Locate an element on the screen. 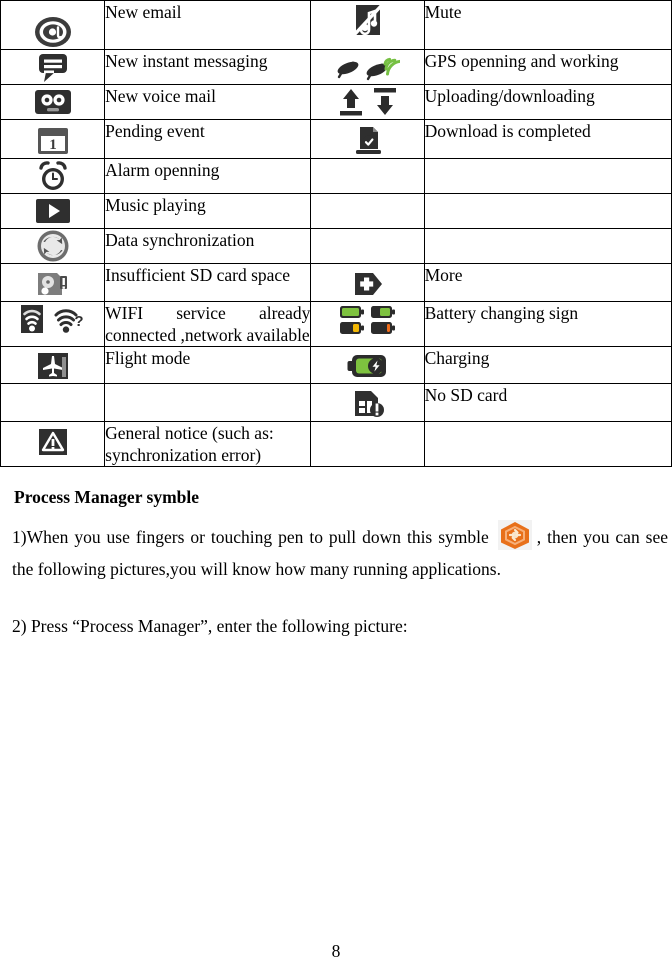 The width and height of the screenshot is (672, 974). table-row: 1 Pending event Download is completed is located at coordinates (336, 139).